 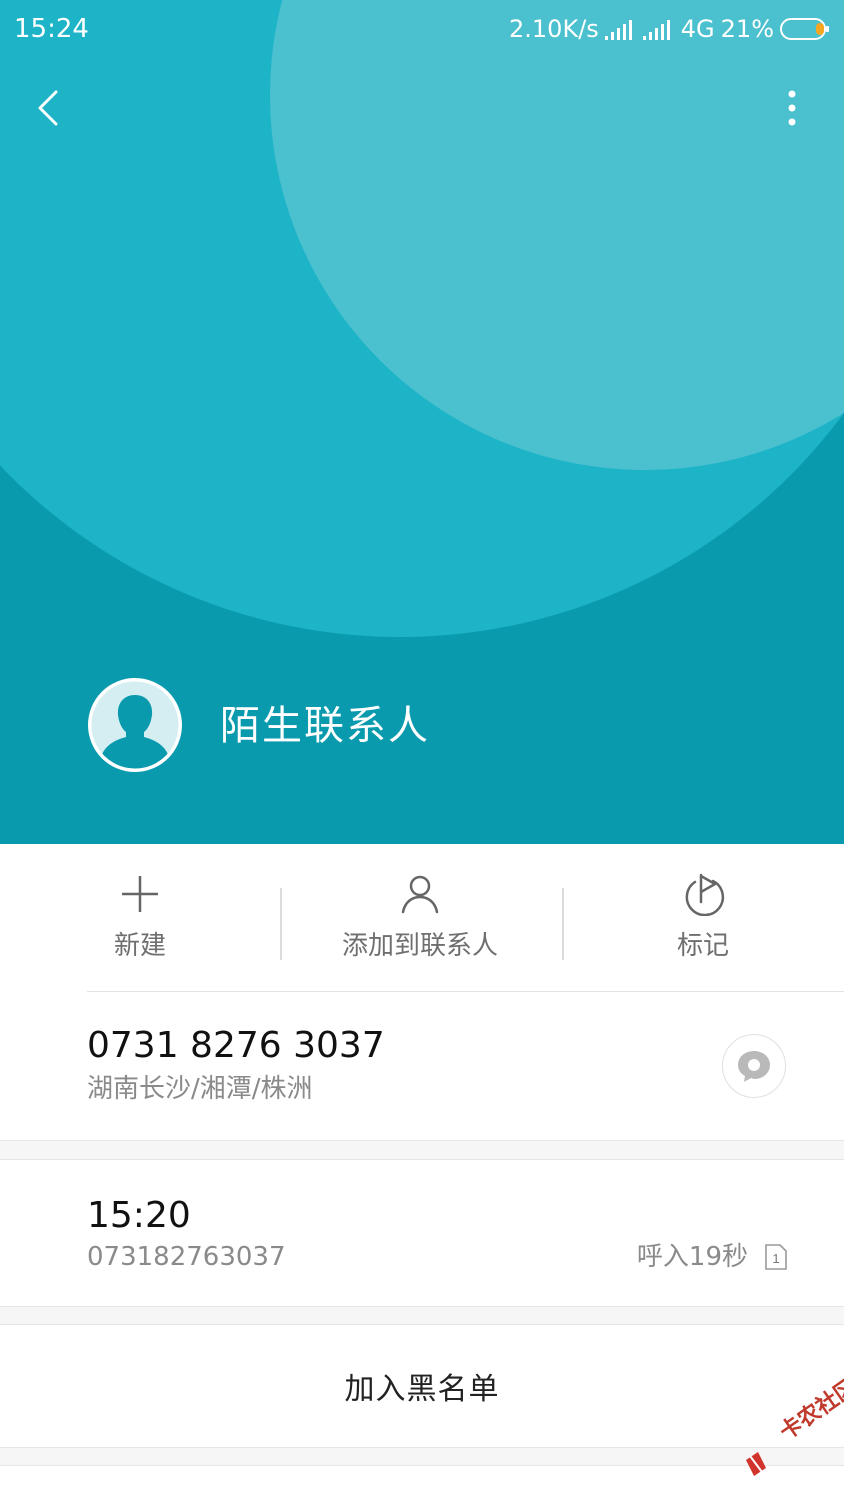 What do you see at coordinates (703, 918) in the screenshot?
I see `mark-button: 标记` at bounding box center [703, 918].